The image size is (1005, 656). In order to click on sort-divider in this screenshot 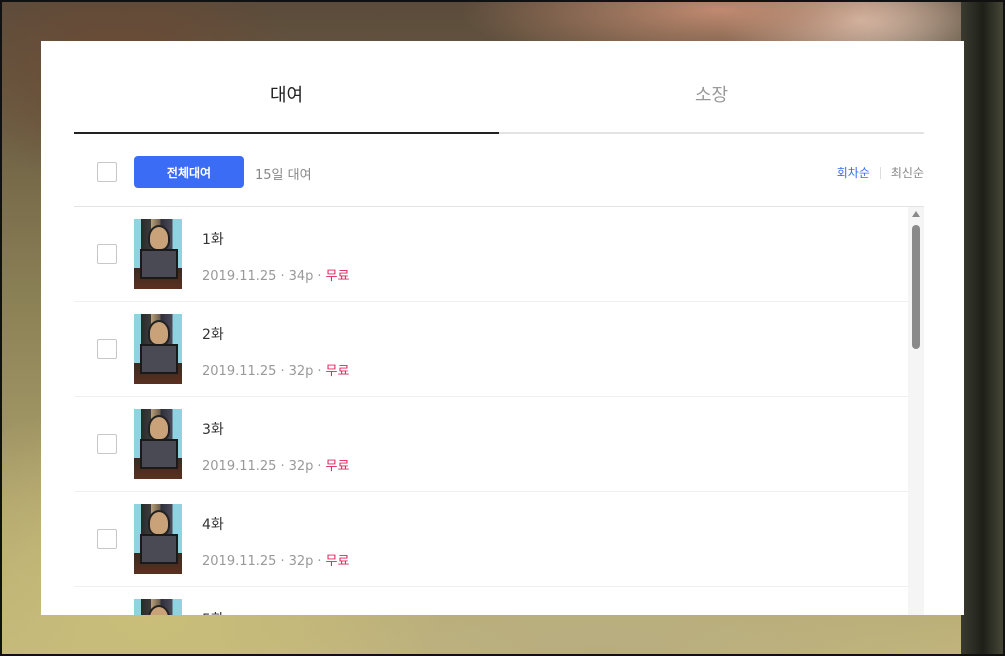, I will do `click(880, 172)`.